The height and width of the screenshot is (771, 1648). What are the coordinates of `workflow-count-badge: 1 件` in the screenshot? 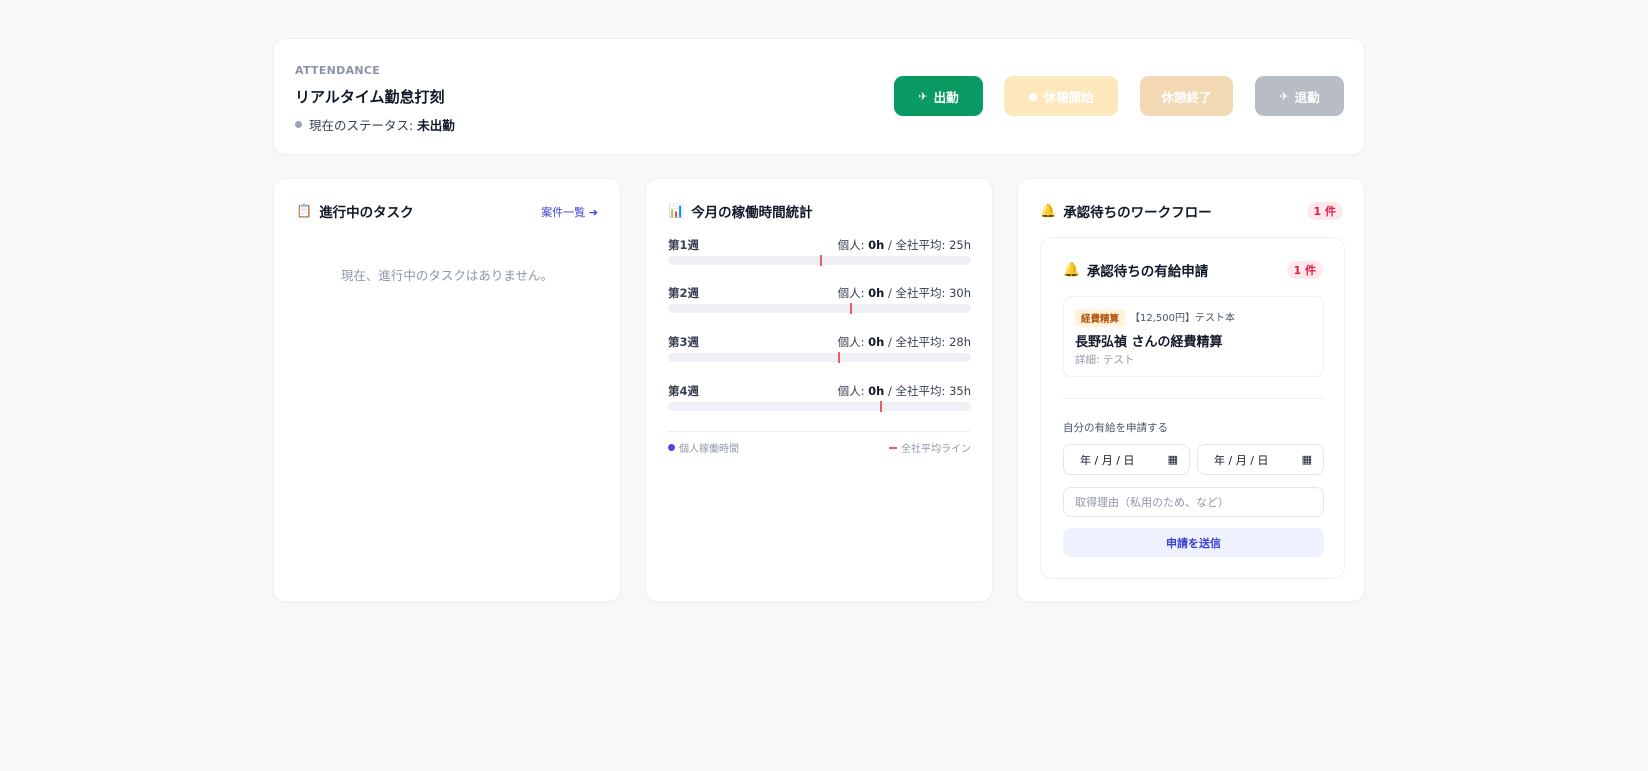 It's located at (1324, 211).